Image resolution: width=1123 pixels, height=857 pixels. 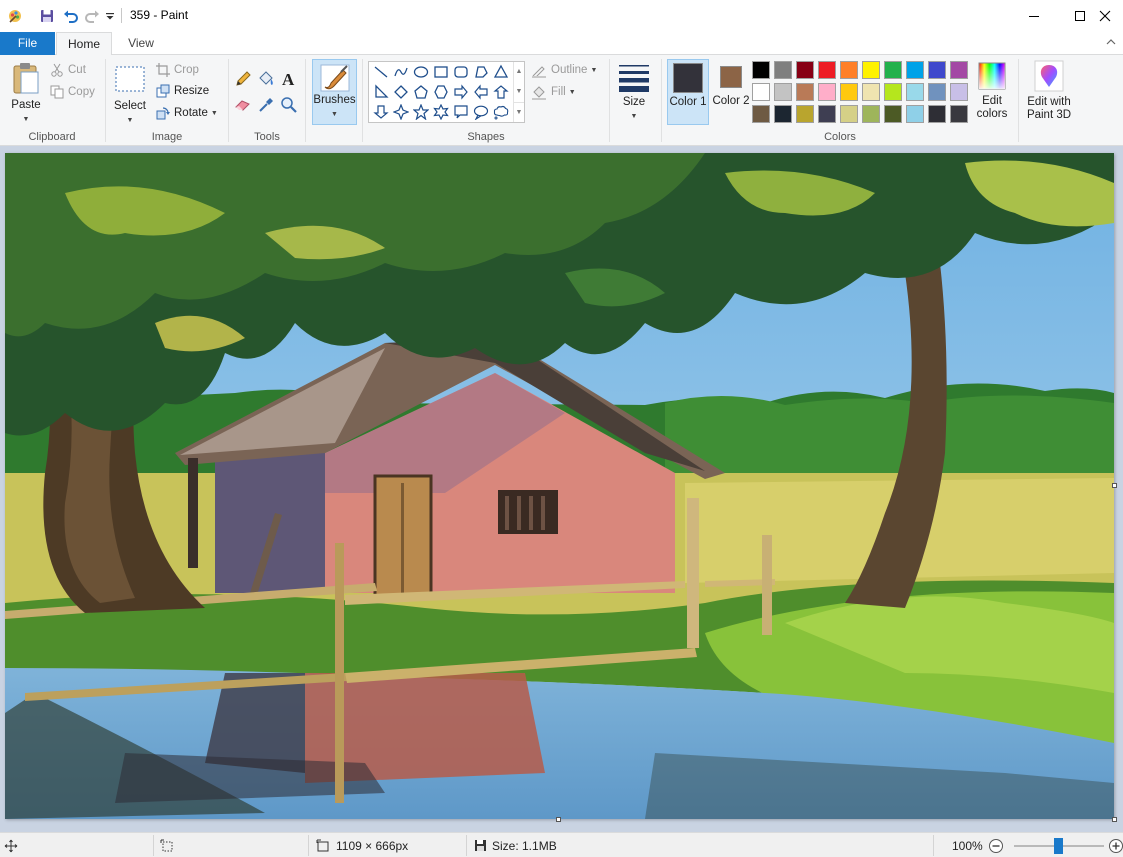 What do you see at coordinates (481, 92) in the screenshot?
I see `arrow-left-shape-icon` at bounding box center [481, 92].